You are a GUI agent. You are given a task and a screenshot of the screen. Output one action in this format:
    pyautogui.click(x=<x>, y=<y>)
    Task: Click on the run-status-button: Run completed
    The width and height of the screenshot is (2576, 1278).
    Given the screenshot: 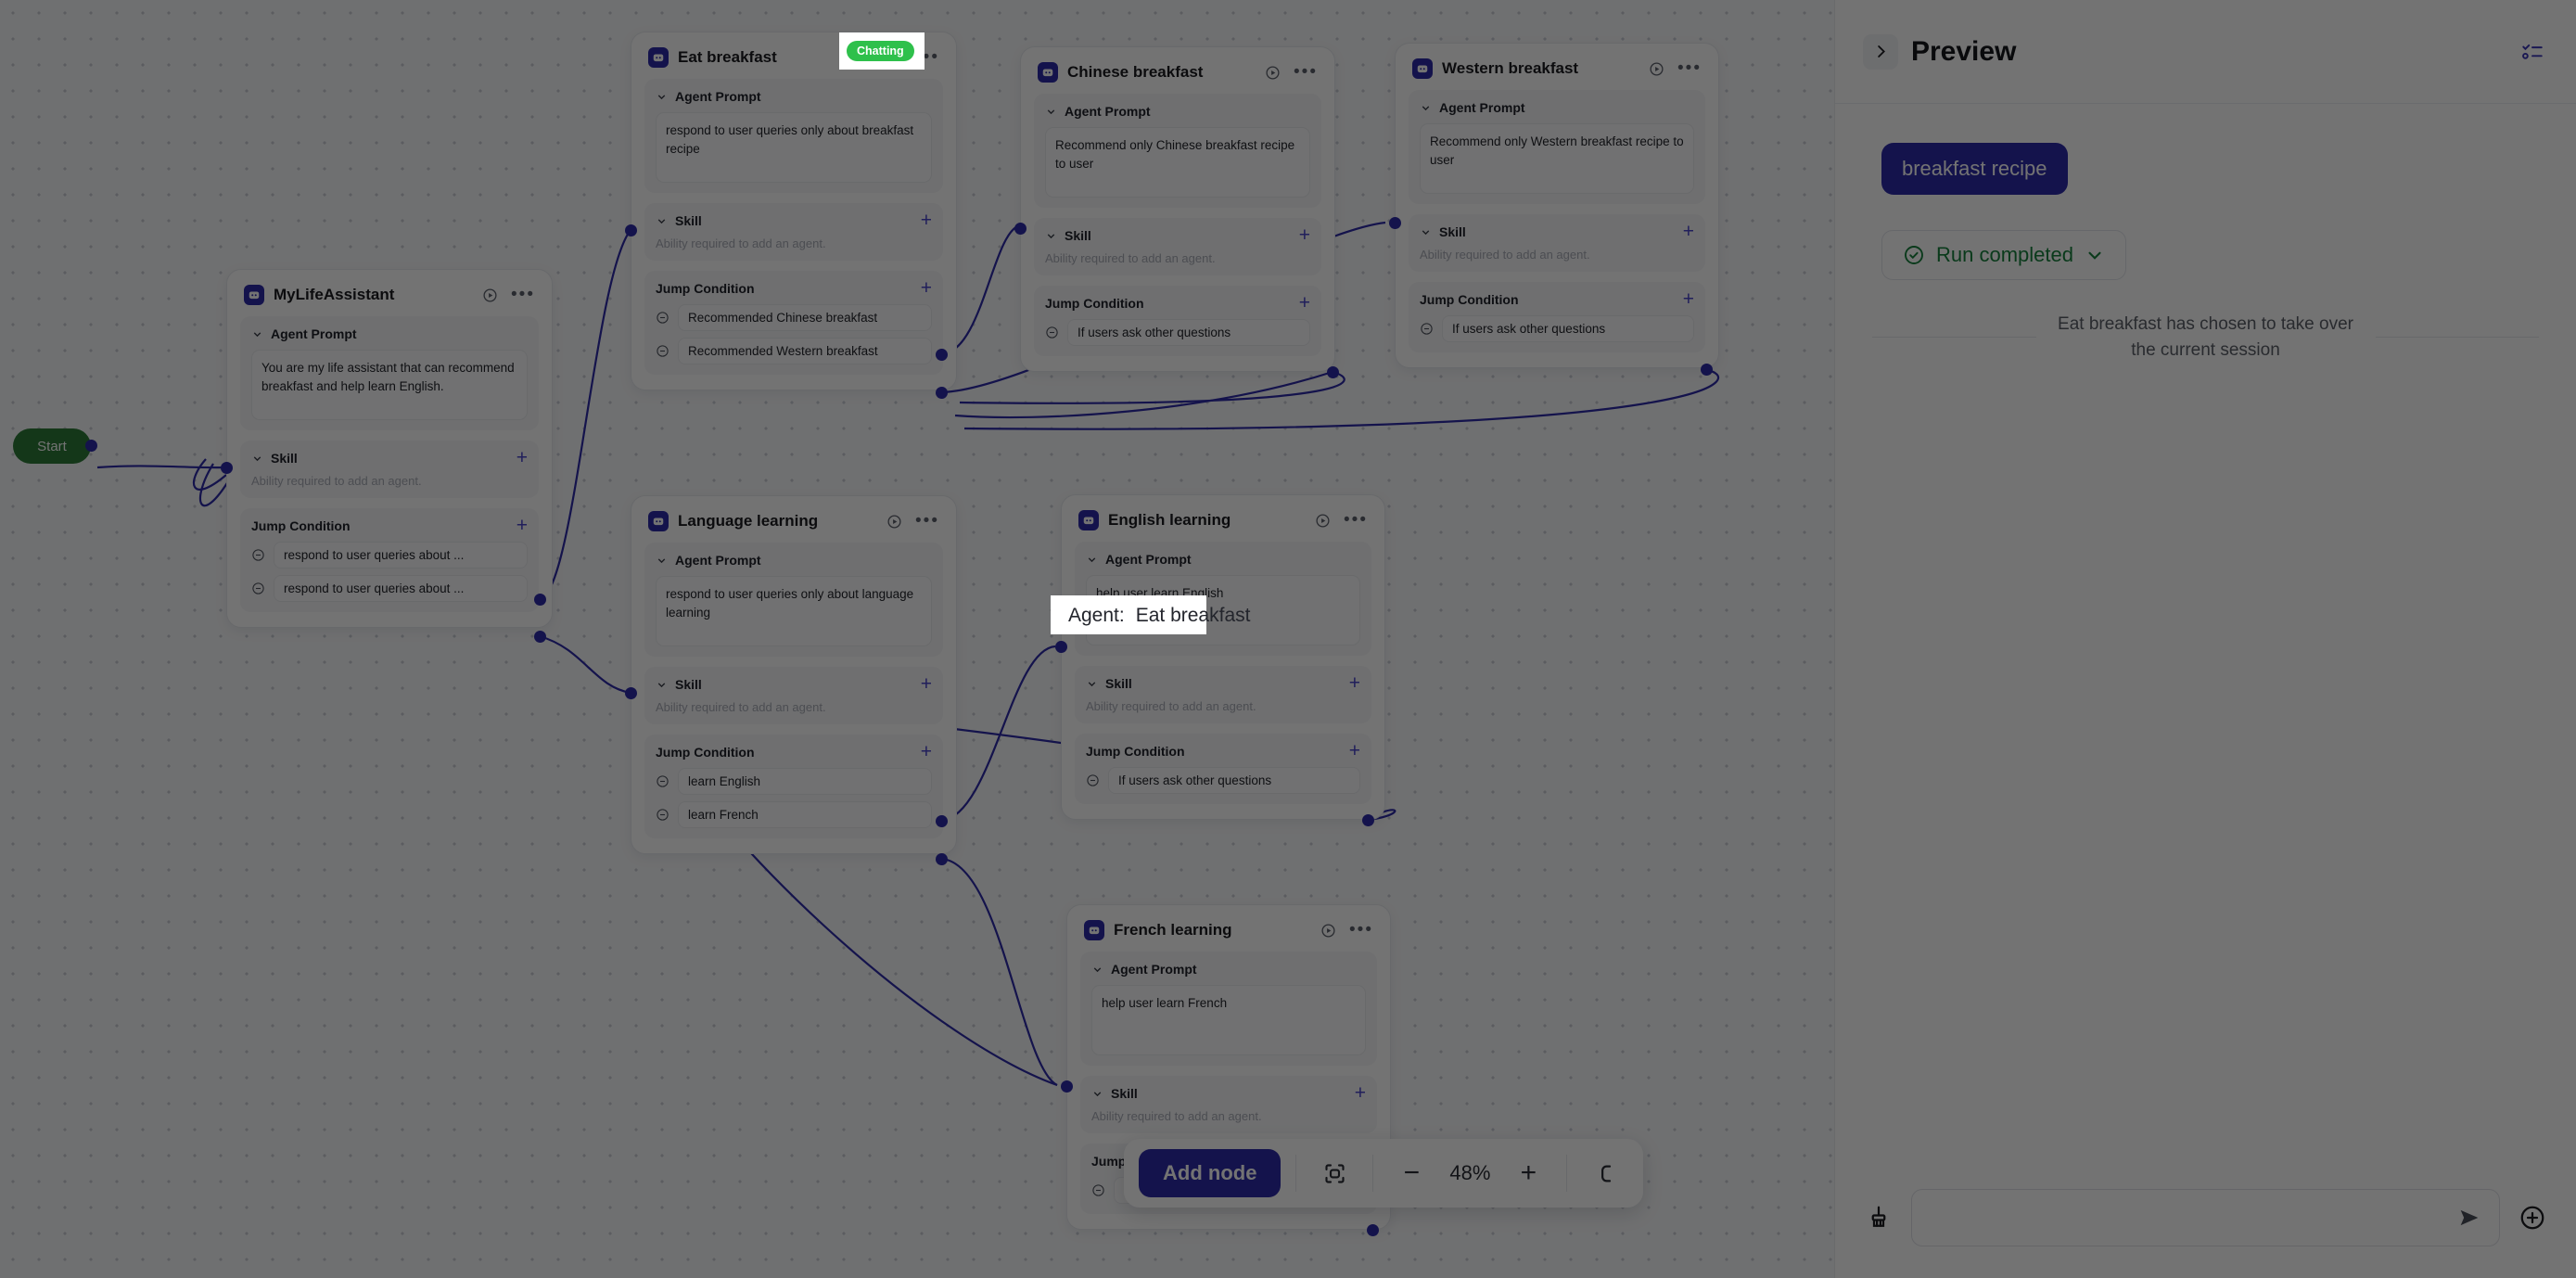 What is the action you would take?
    pyautogui.click(x=2004, y=255)
    